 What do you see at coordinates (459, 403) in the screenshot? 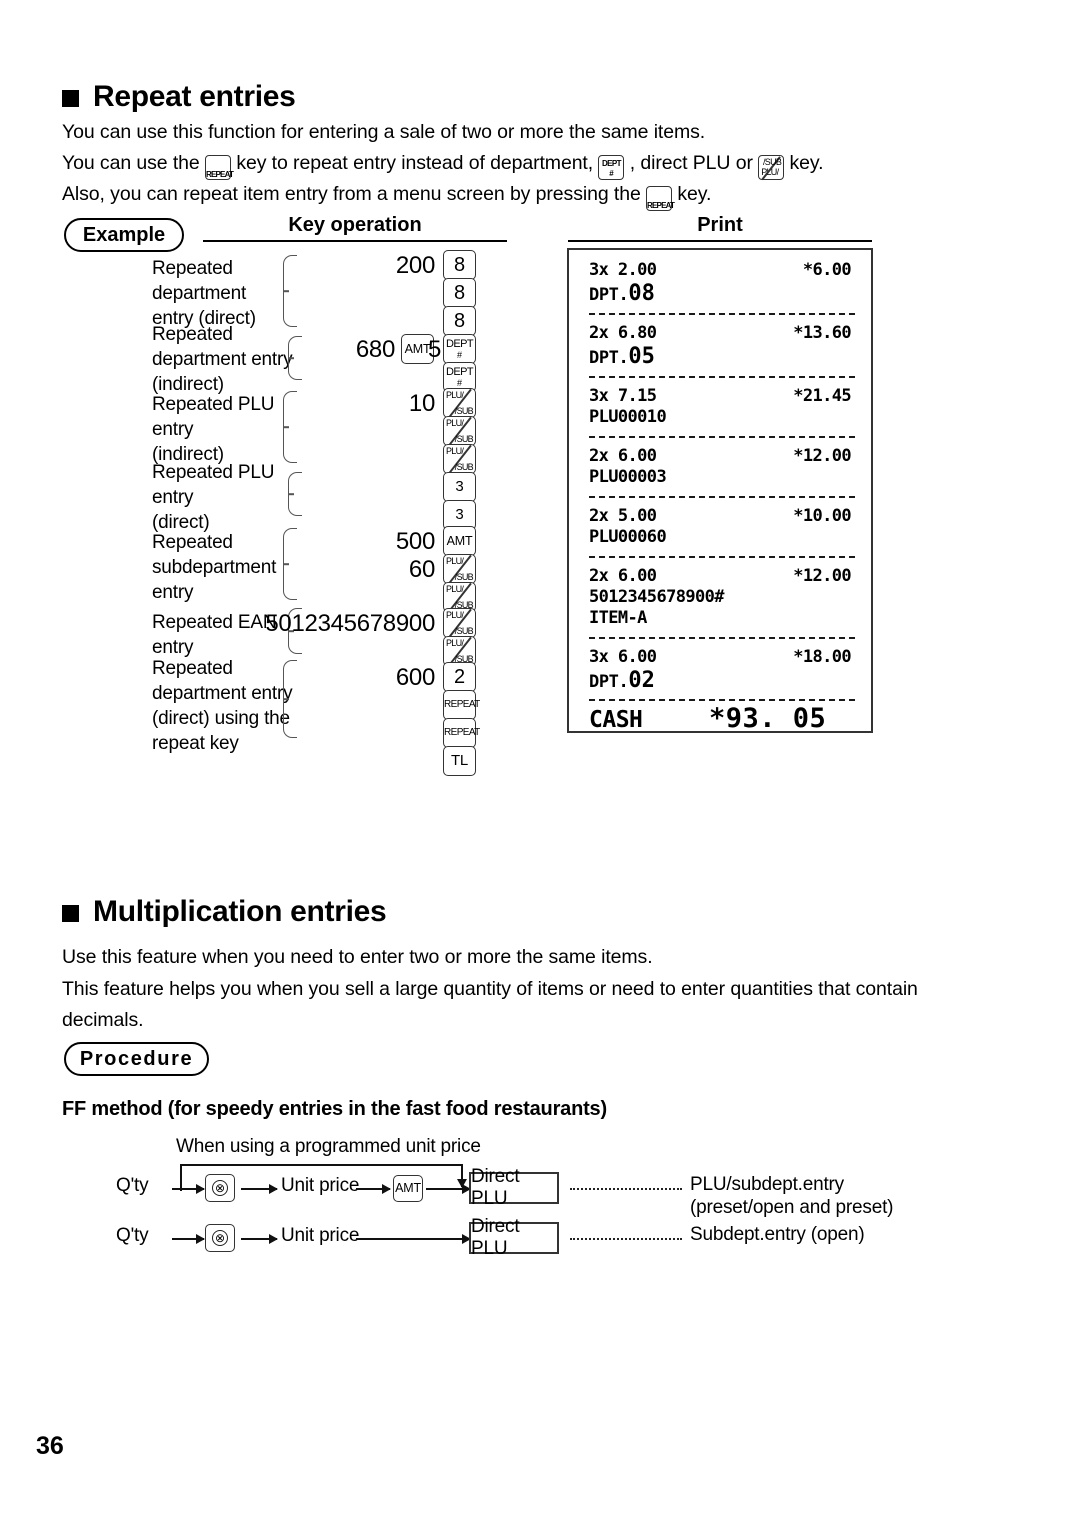
I see `key-slot-6: PLU//SUB` at bounding box center [459, 403].